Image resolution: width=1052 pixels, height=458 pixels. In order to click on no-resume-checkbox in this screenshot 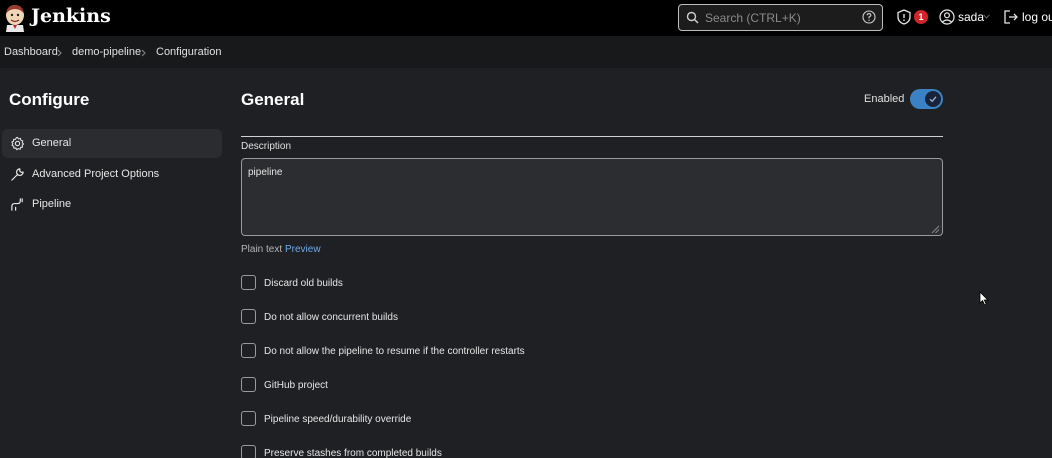, I will do `click(248, 350)`.